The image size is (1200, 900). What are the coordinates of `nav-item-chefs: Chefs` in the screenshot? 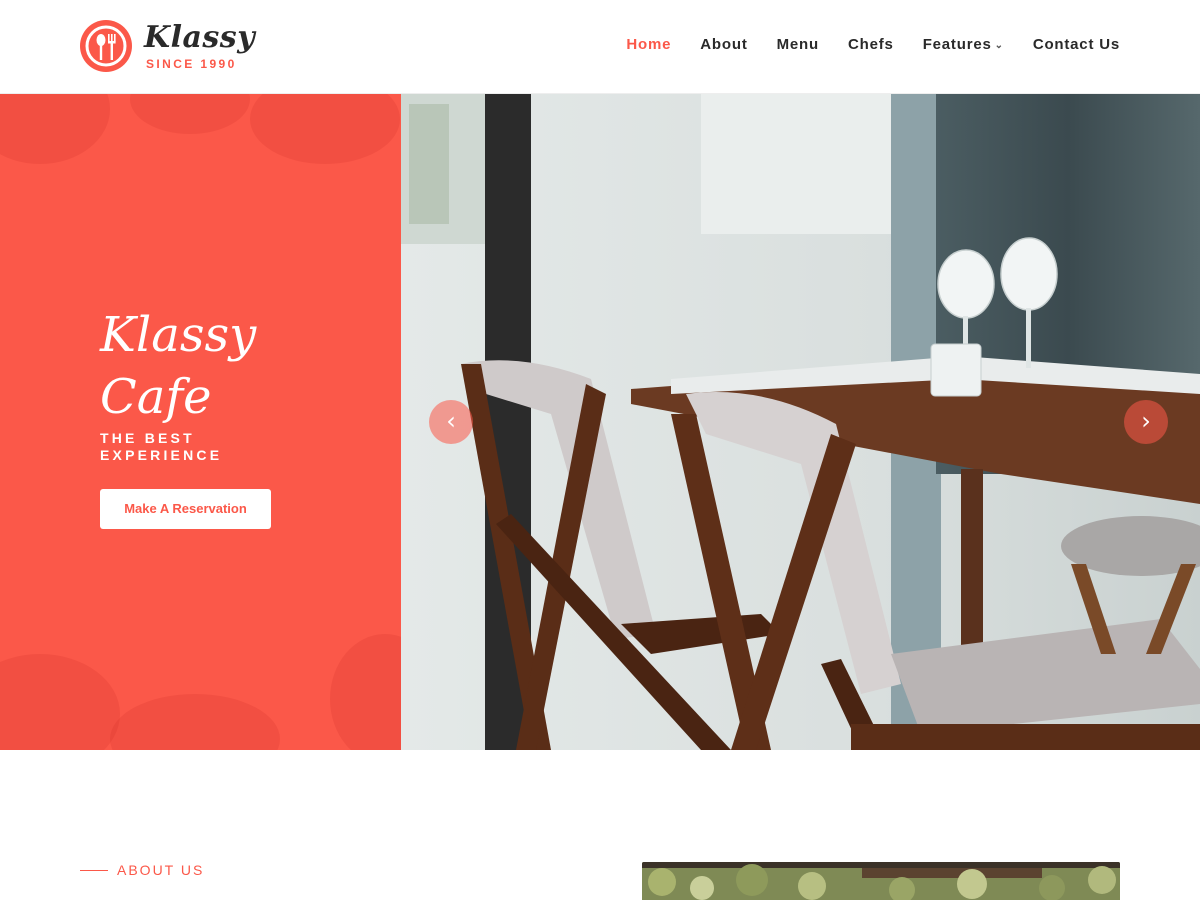 It's located at (871, 44).